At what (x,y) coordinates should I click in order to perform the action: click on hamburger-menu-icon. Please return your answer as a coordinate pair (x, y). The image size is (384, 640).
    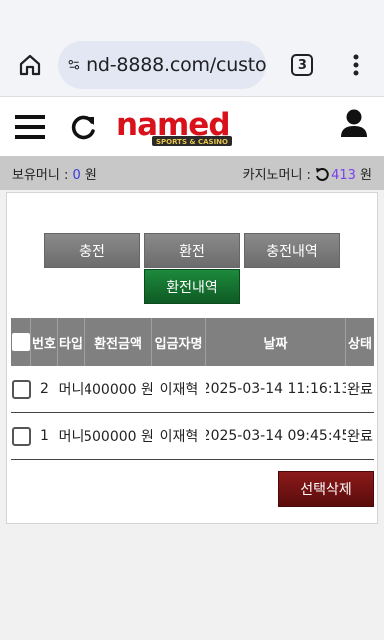
    Looking at the image, I should click on (30, 127).